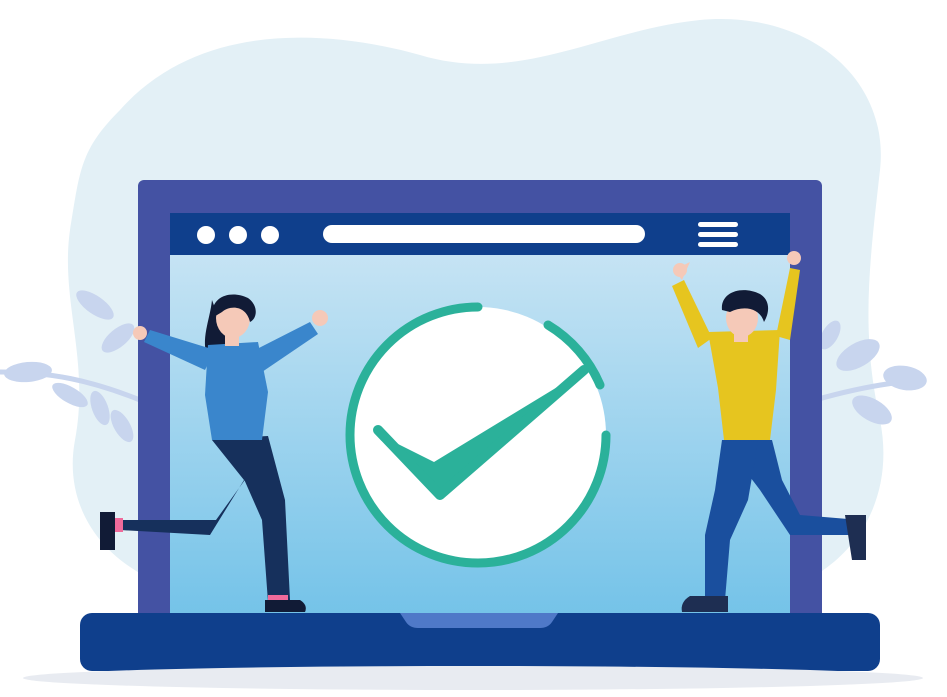  What do you see at coordinates (484, 234) in the screenshot?
I see `address-bar` at bounding box center [484, 234].